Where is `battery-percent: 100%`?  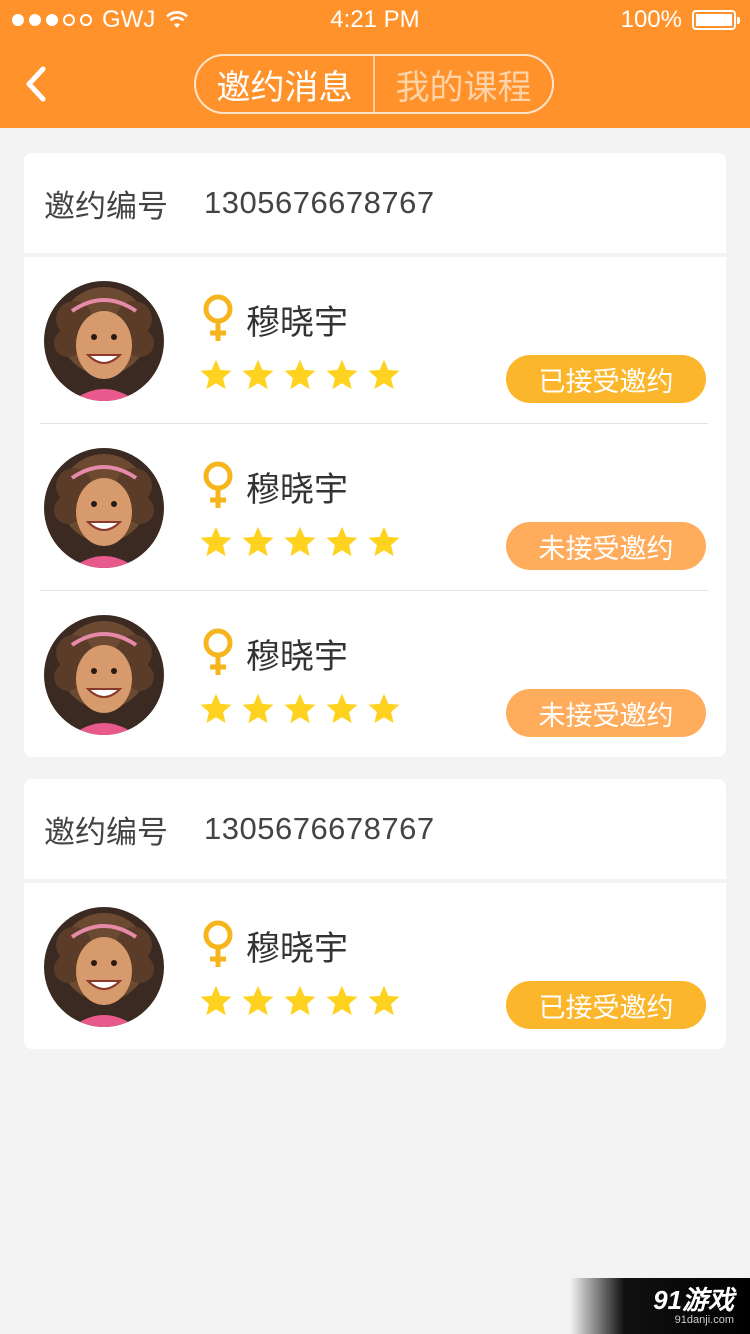 battery-percent: 100% is located at coordinates (651, 19).